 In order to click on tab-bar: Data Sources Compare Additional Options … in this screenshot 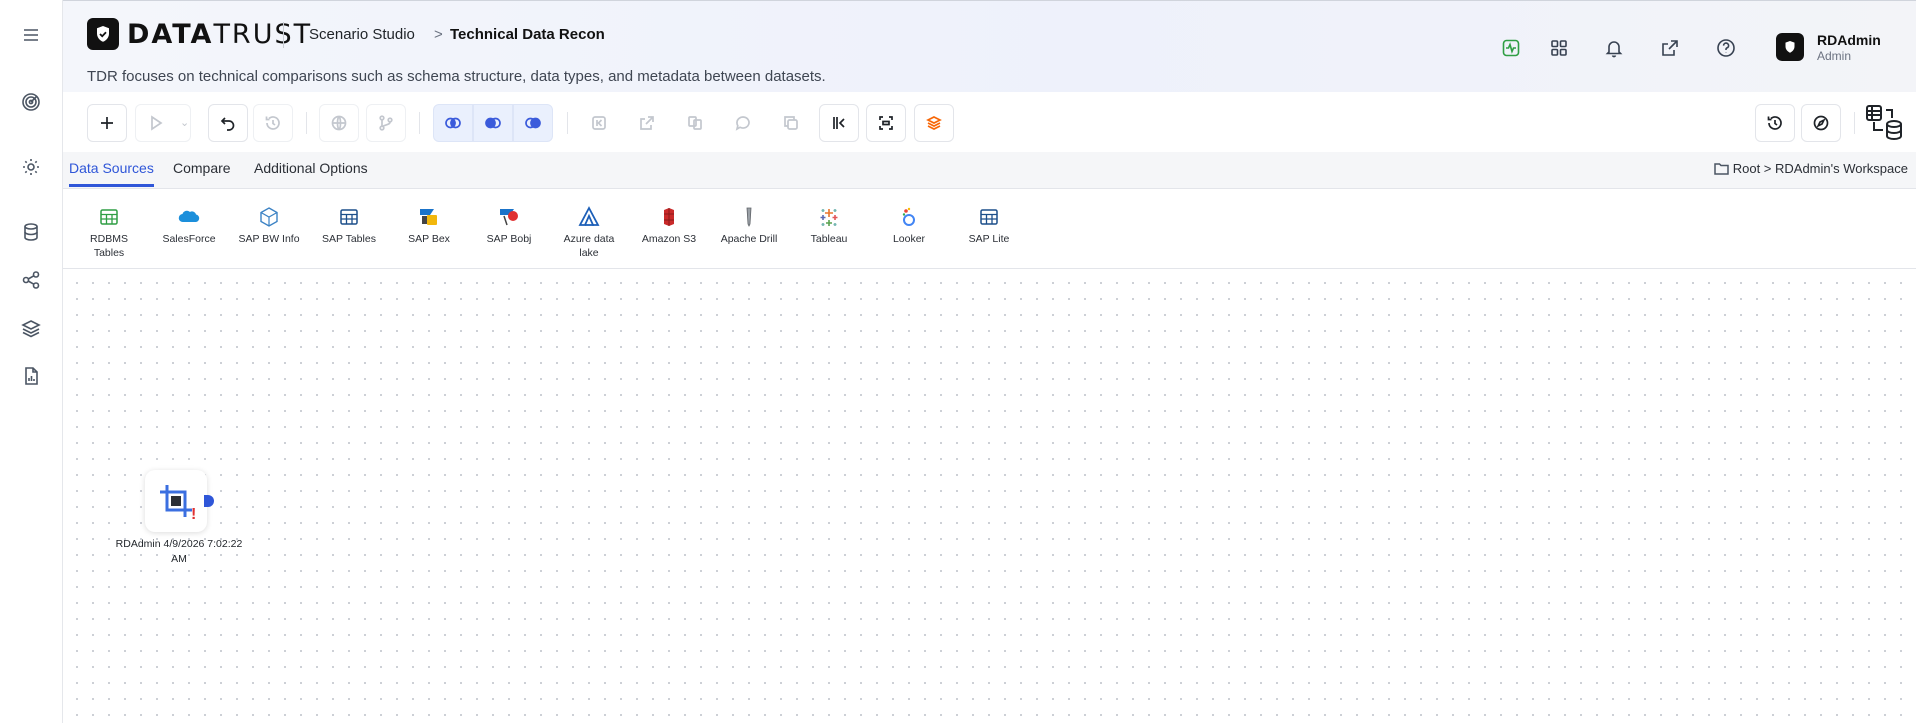, I will do `click(989, 170)`.